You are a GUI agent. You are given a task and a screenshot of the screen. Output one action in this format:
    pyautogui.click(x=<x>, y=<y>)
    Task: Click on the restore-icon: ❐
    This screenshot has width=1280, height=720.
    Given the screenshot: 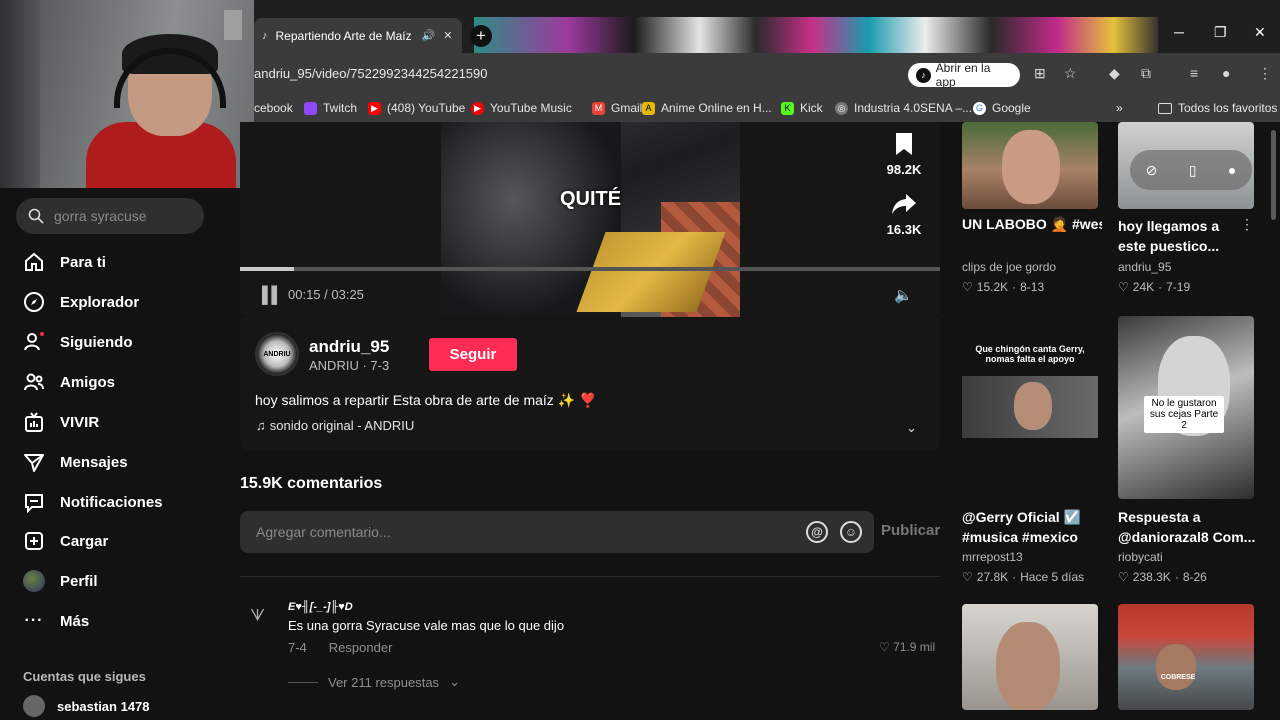 What is the action you would take?
    pyautogui.click(x=1220, y=32)
    